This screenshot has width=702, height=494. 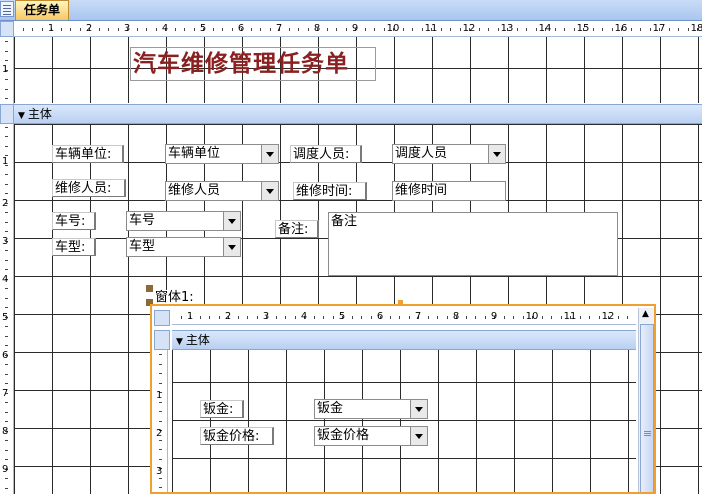 I want to click on tab-task-form: 任务单, so click(x=42, y=10).